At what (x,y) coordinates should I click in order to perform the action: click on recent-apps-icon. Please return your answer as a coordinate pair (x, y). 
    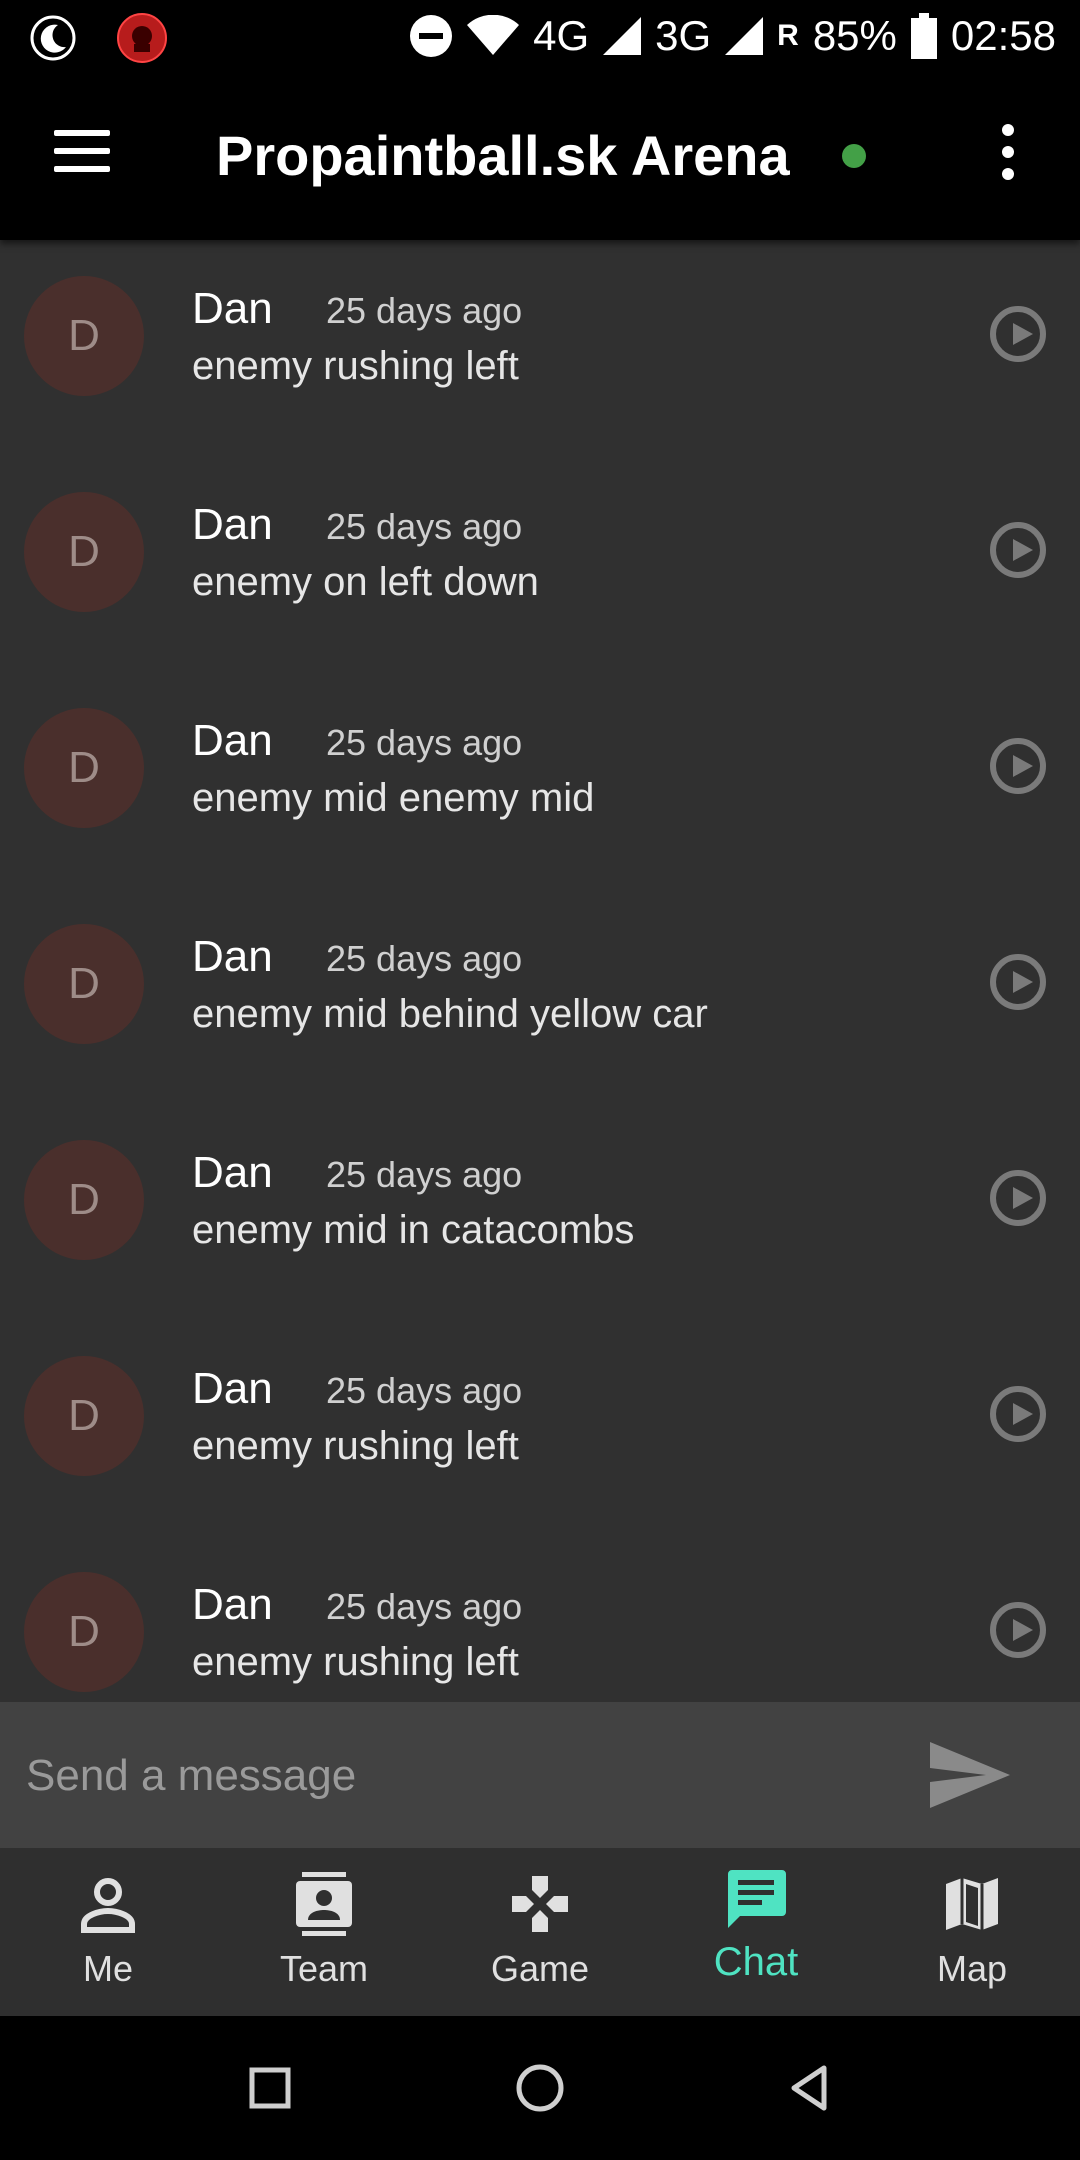
    Looking at the image, I should click on (270, 2088).